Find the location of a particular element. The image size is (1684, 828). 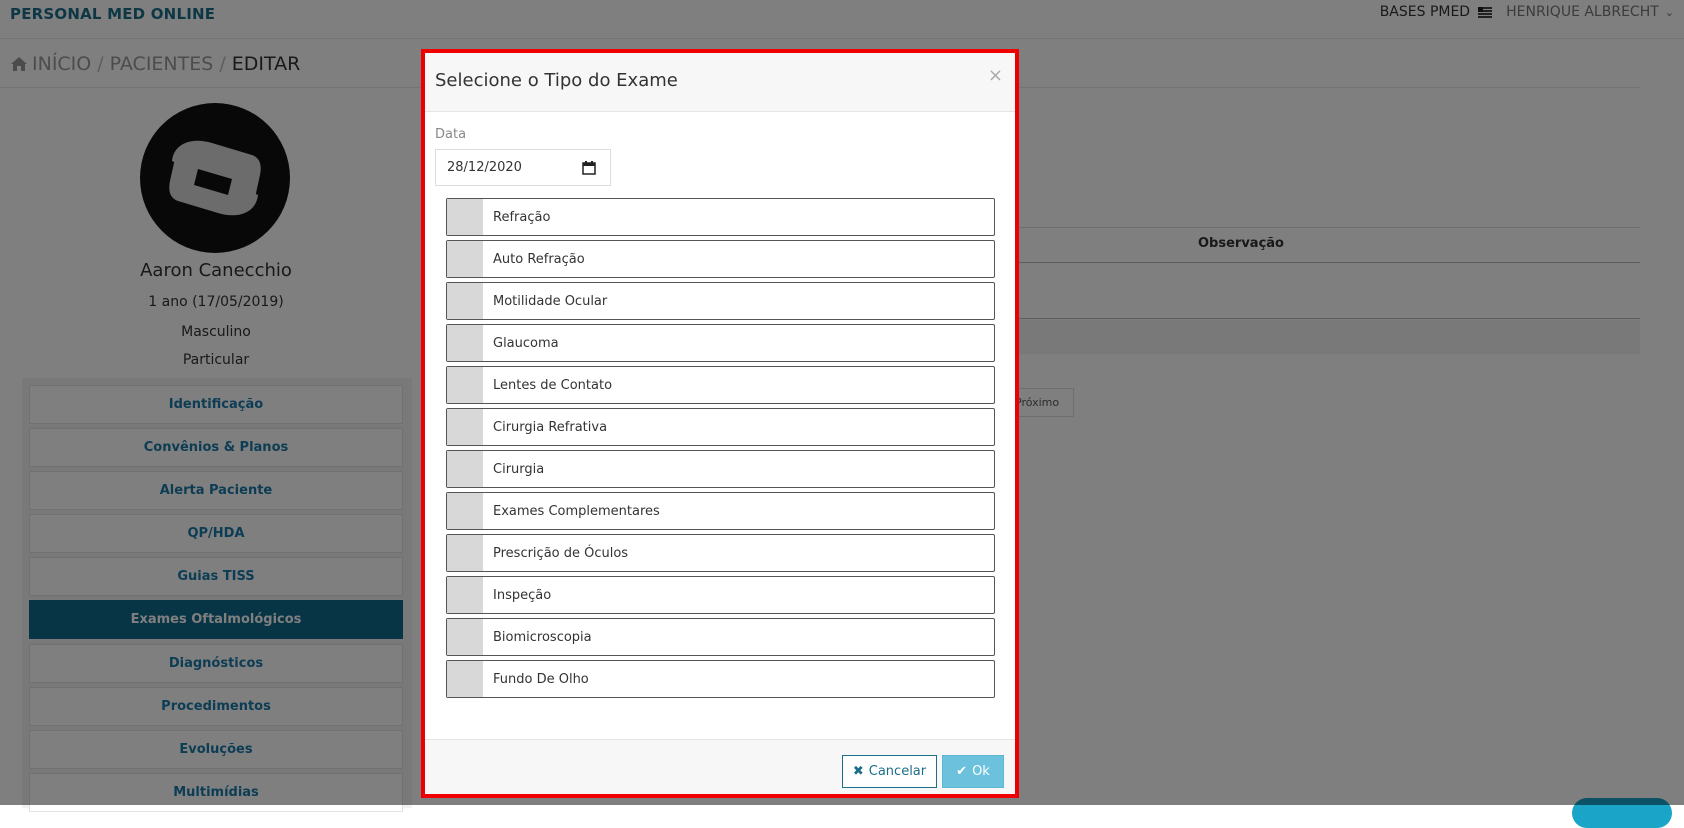

date-label: Data is located at coordinates (451, 134).